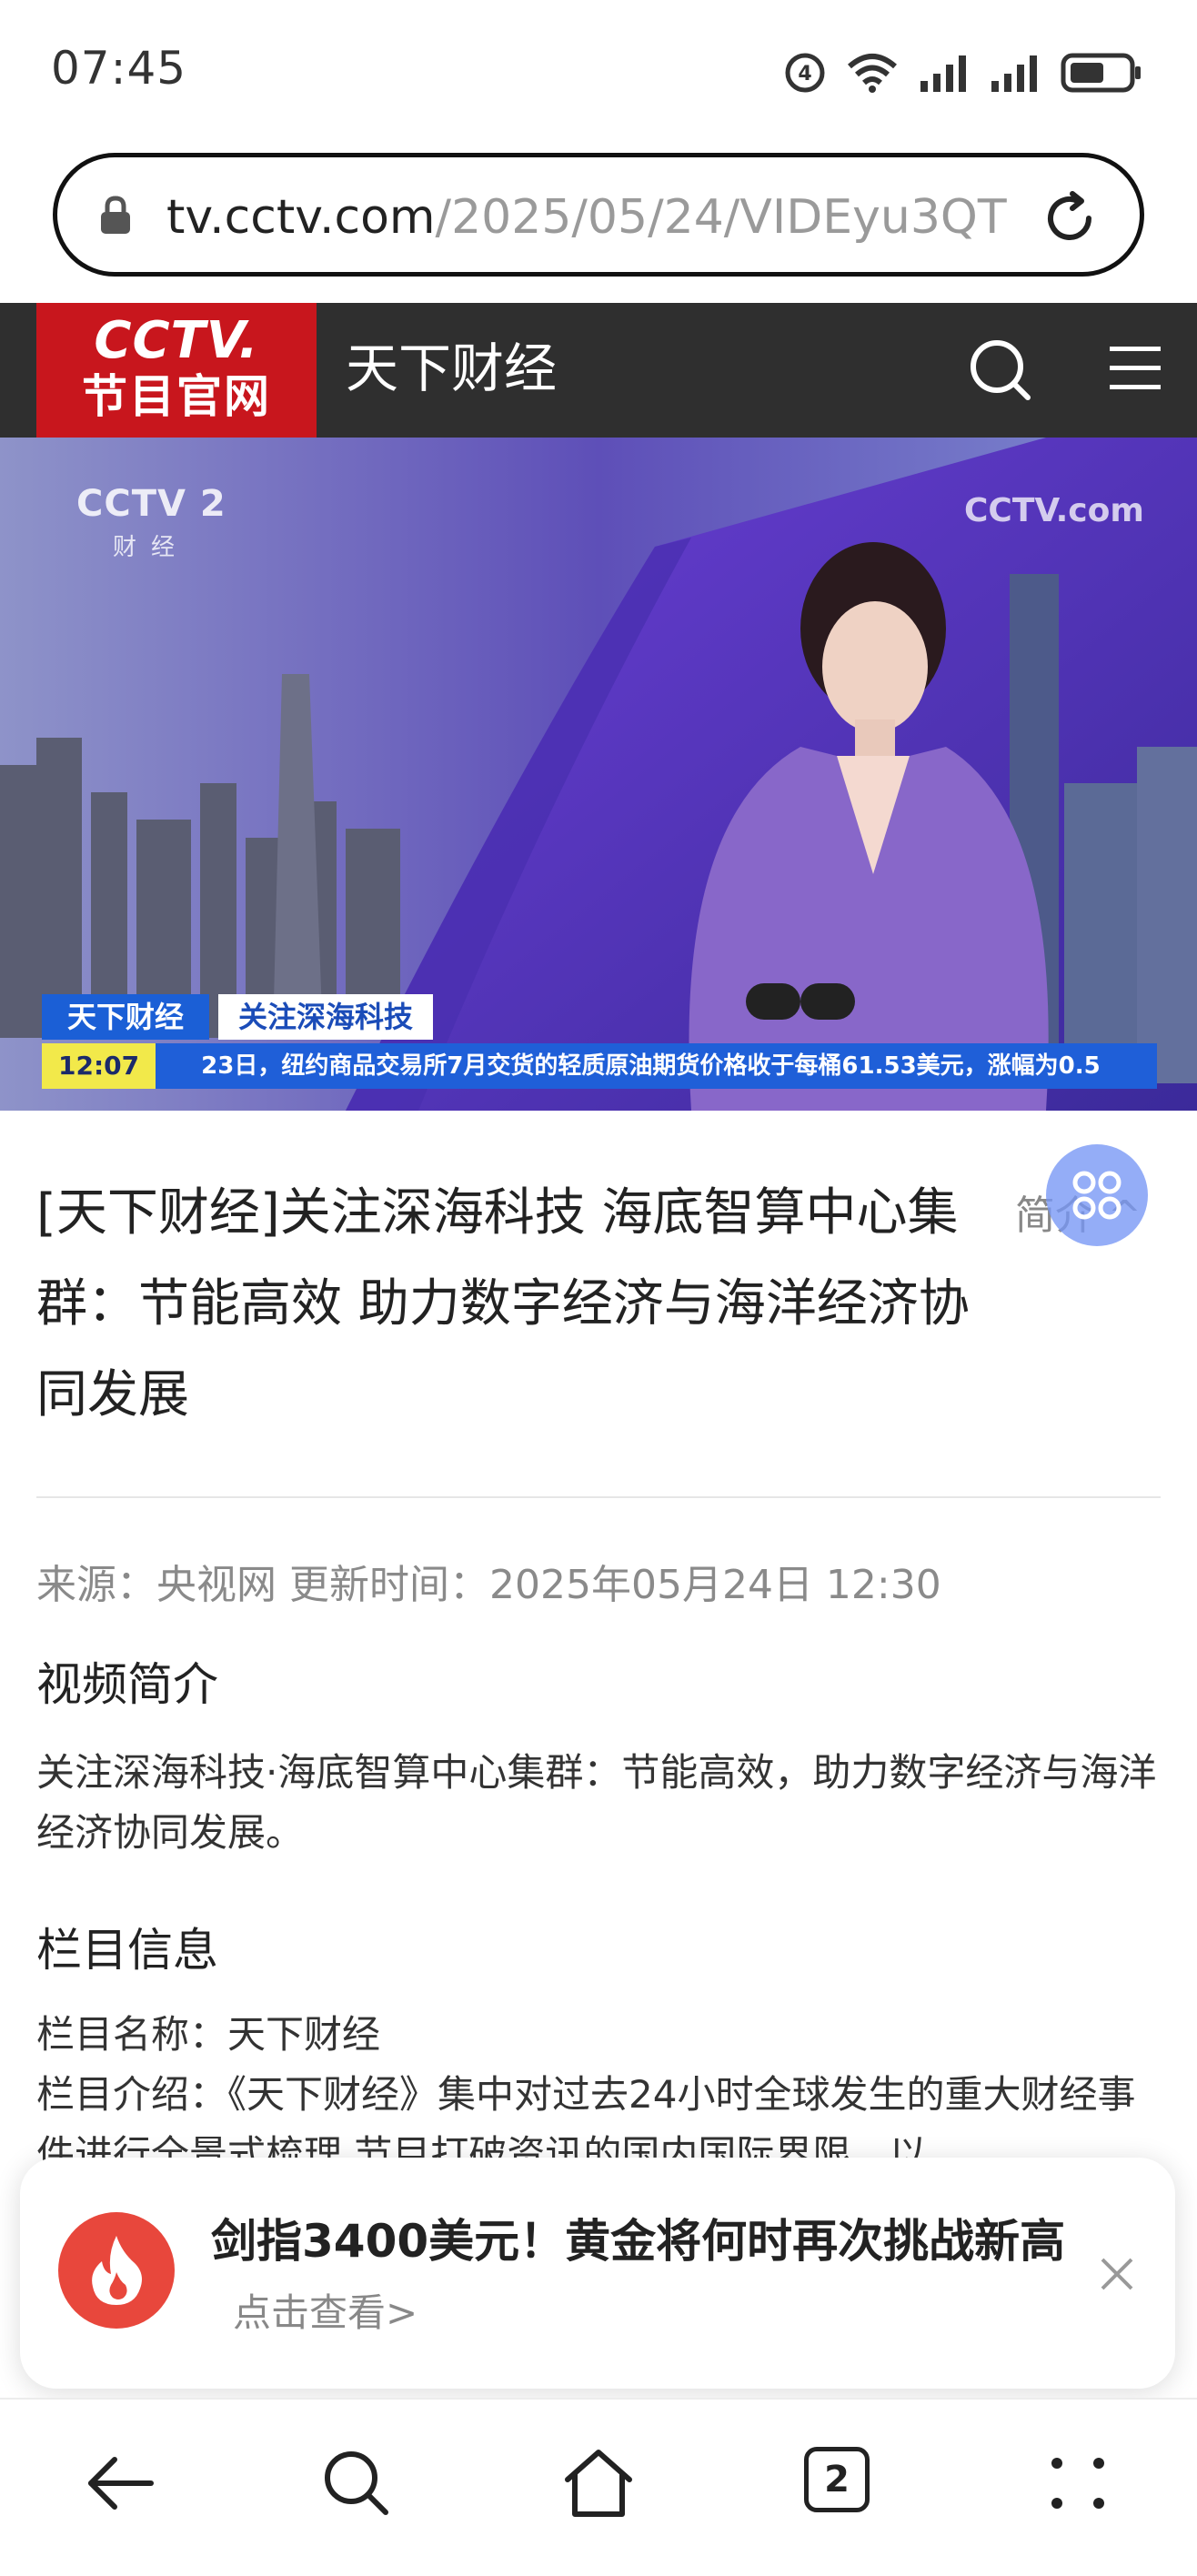 The width and height of the screenshot is (1197, 2576). Describe the element at coordinates (1070, 218) in the screenshot. I see `reload-icon` at that location.